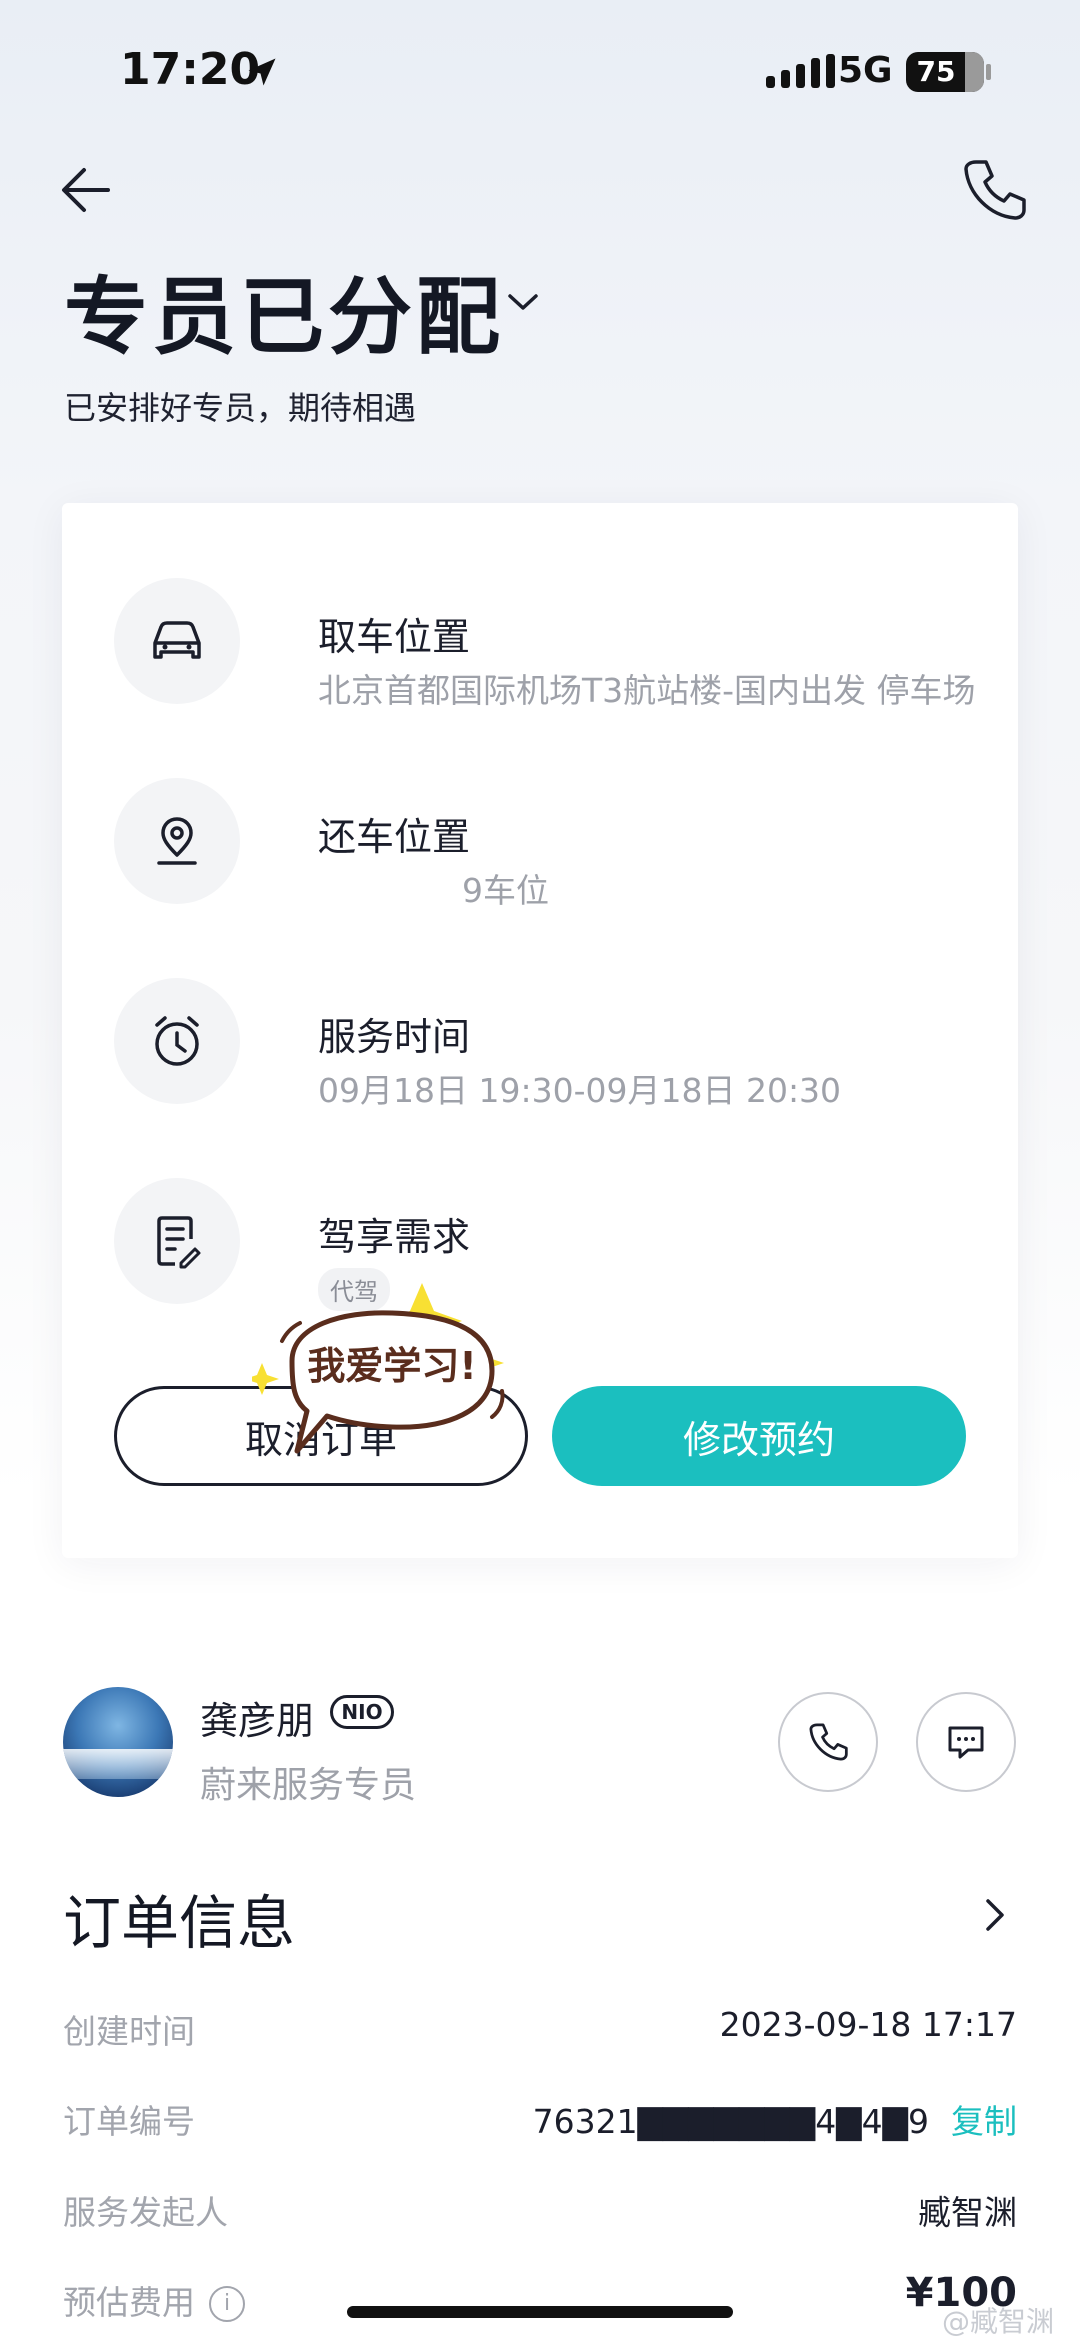  Describe the element at coordinates (227, 2304) in the screenshot. I see `info-icon: i` at that location.